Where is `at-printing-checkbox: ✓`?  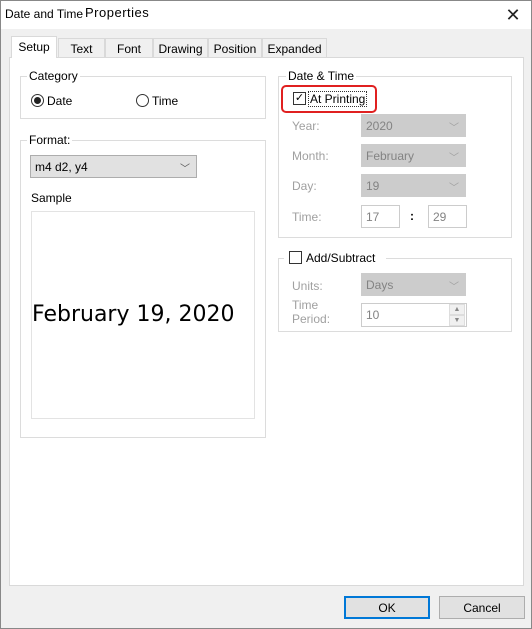
at-printing-checkbox: ✓ is located at coordinates (299, 98).